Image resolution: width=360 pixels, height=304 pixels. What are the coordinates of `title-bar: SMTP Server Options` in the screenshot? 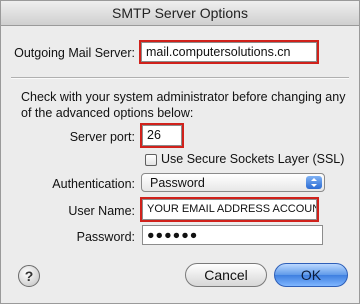 It's located at (180, 13).